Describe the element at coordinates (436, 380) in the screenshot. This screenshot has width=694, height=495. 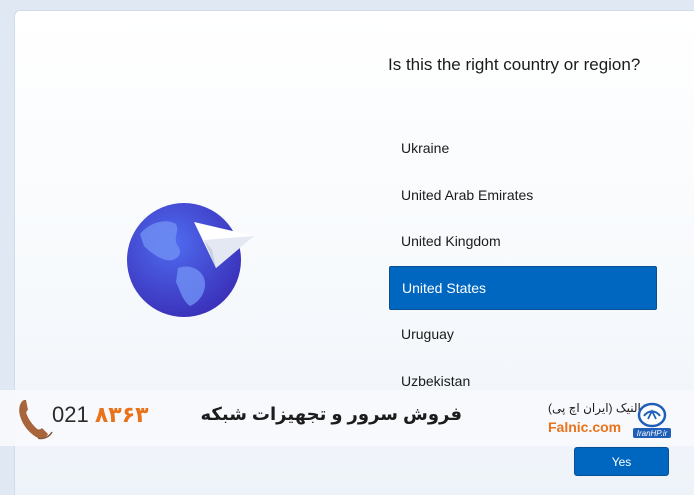
I see `country-label: Uzbekistan` at that location.